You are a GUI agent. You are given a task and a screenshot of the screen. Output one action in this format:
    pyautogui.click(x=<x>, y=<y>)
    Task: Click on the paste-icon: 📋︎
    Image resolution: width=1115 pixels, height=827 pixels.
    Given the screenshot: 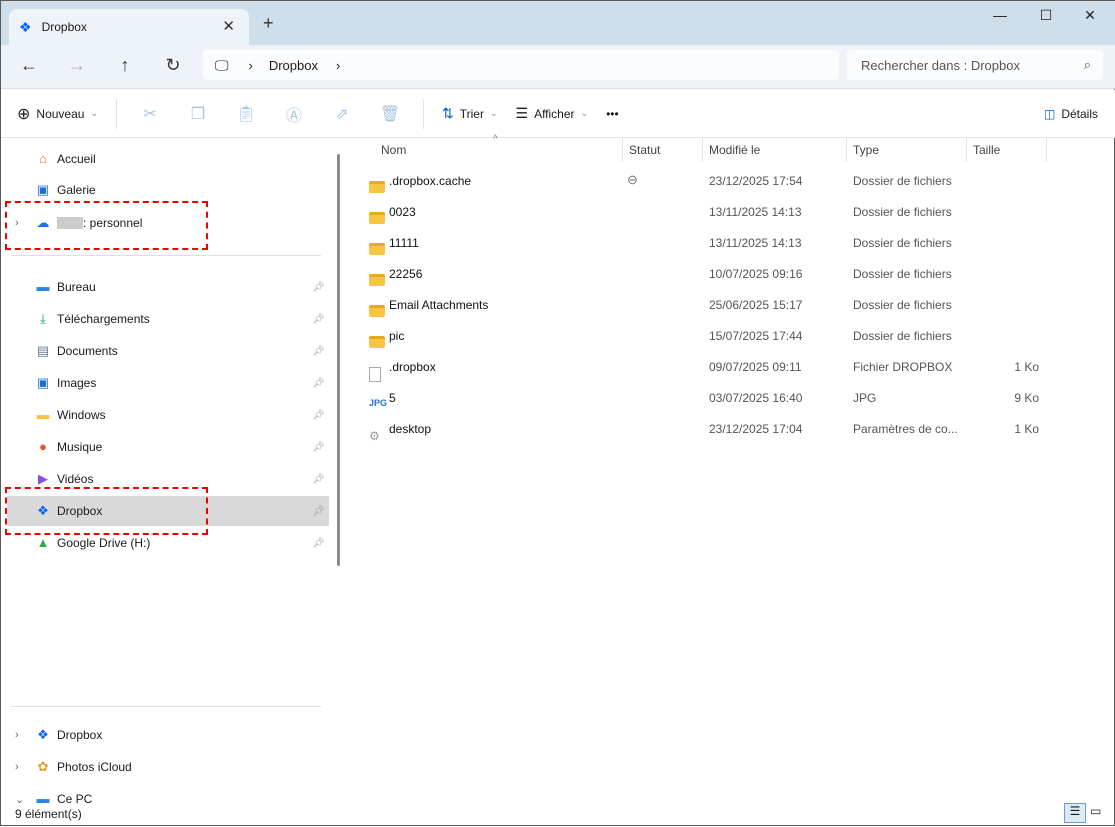 What is the action you would take?
    pyautogui.click(x=246, y=114)
    